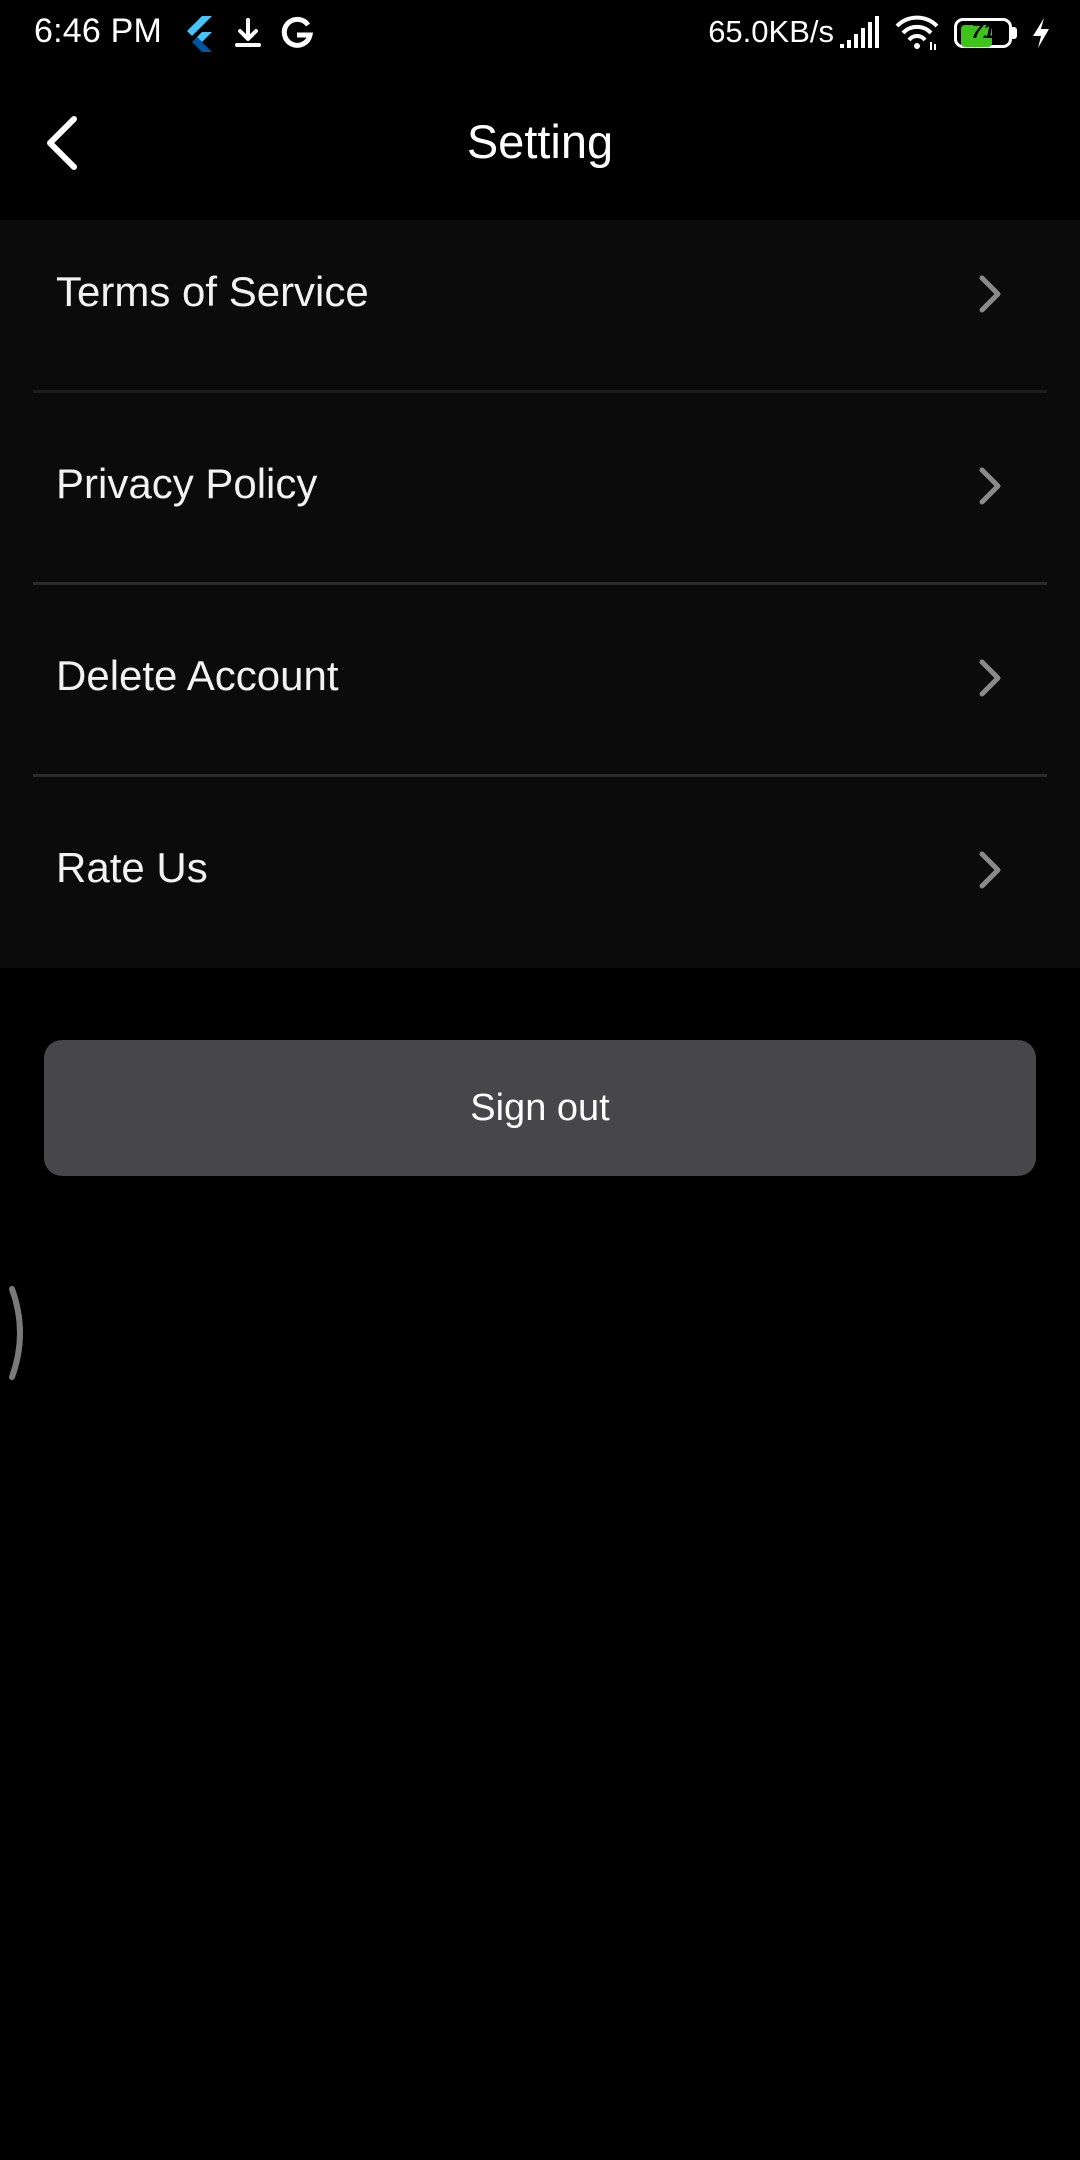 This screenshot has width=1080, height=2160. Describe the element at coordinates (917, 32) in the screenshot. I see `wifi-icon` at that location.